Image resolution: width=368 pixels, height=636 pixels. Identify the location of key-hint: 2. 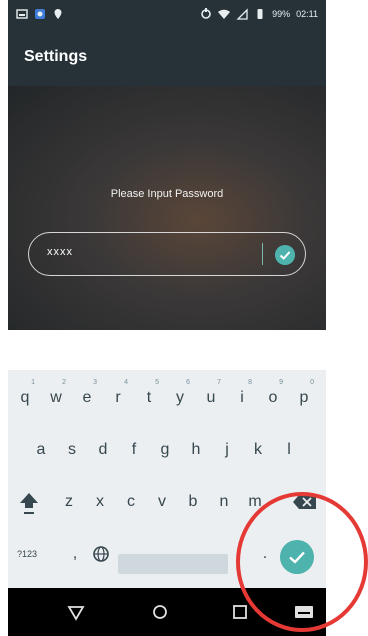
(64, 382).